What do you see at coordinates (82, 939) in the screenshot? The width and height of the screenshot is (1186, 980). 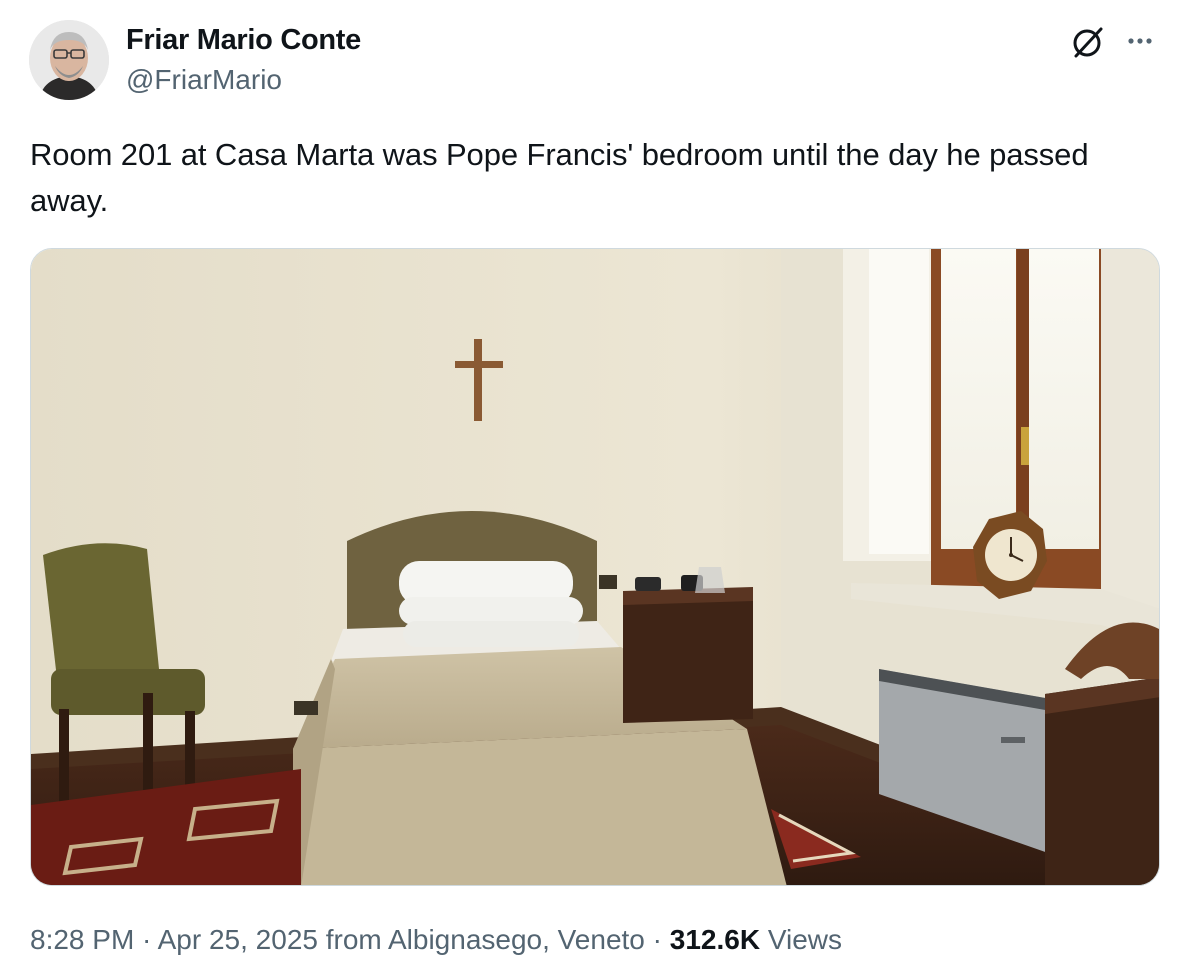 I see `tweet-time: 8:28 PM` at bounding box center [82, 939].